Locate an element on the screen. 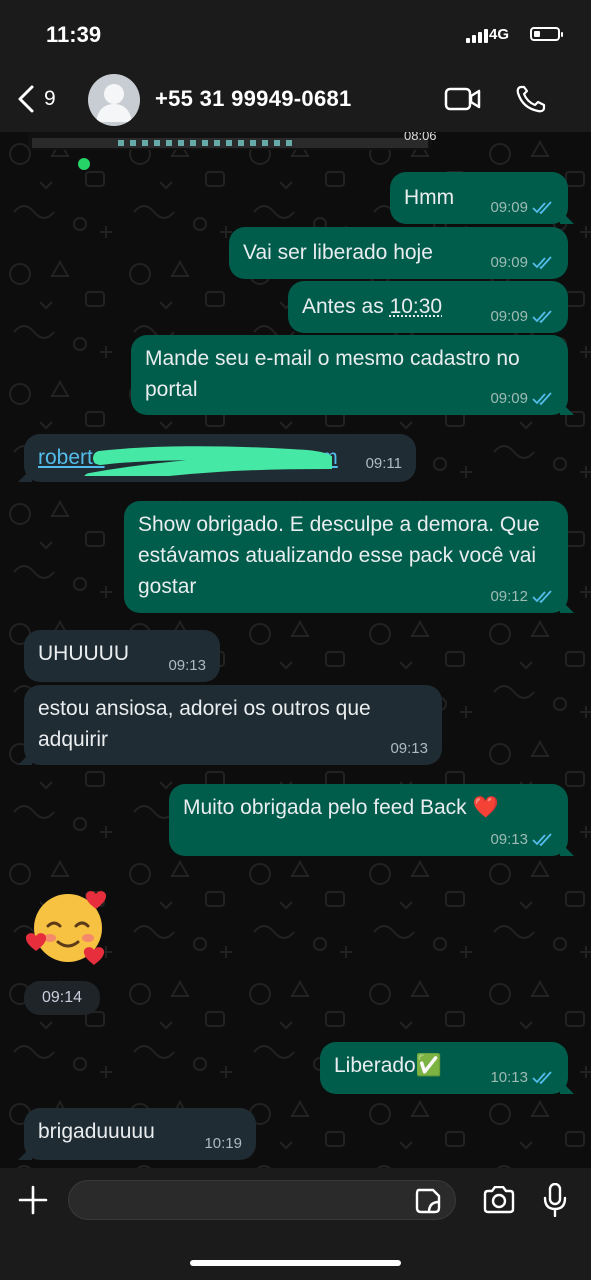  emoji-message-time: 09:14 is located at coordinates (62, 998).